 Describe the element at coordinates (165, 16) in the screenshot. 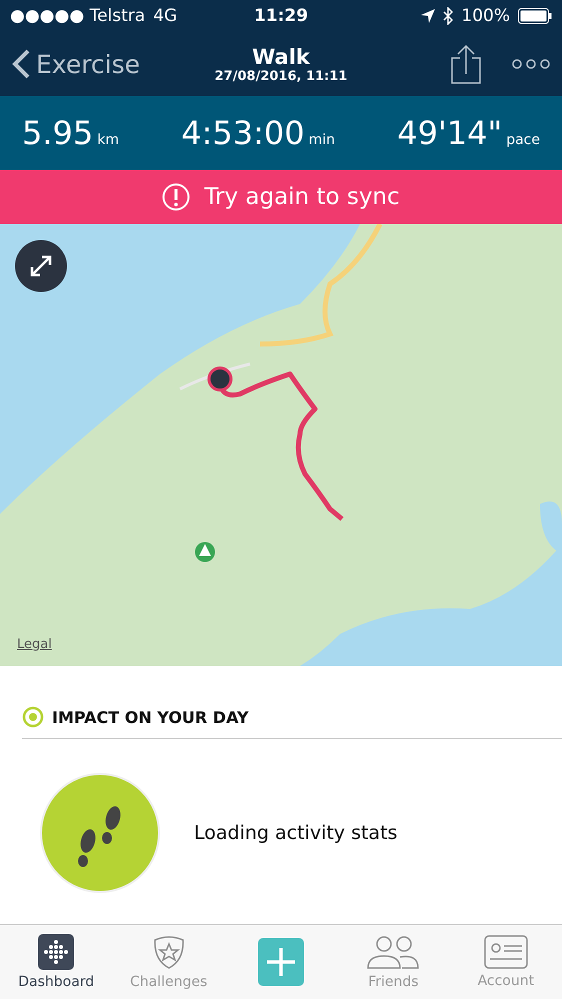

I see `network-text: 4G` at that location.